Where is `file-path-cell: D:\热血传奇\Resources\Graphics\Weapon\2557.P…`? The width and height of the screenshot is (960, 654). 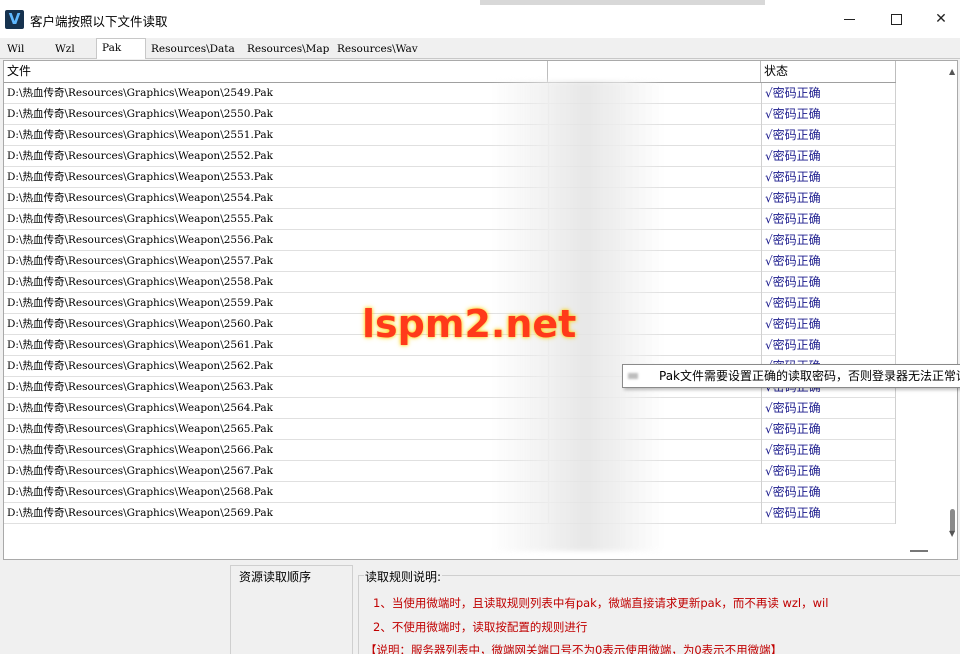 file-path-cell: D:\热血传奇\Resources\Graphics\Weapon\2557.P… is located at coordinates (140, 261).